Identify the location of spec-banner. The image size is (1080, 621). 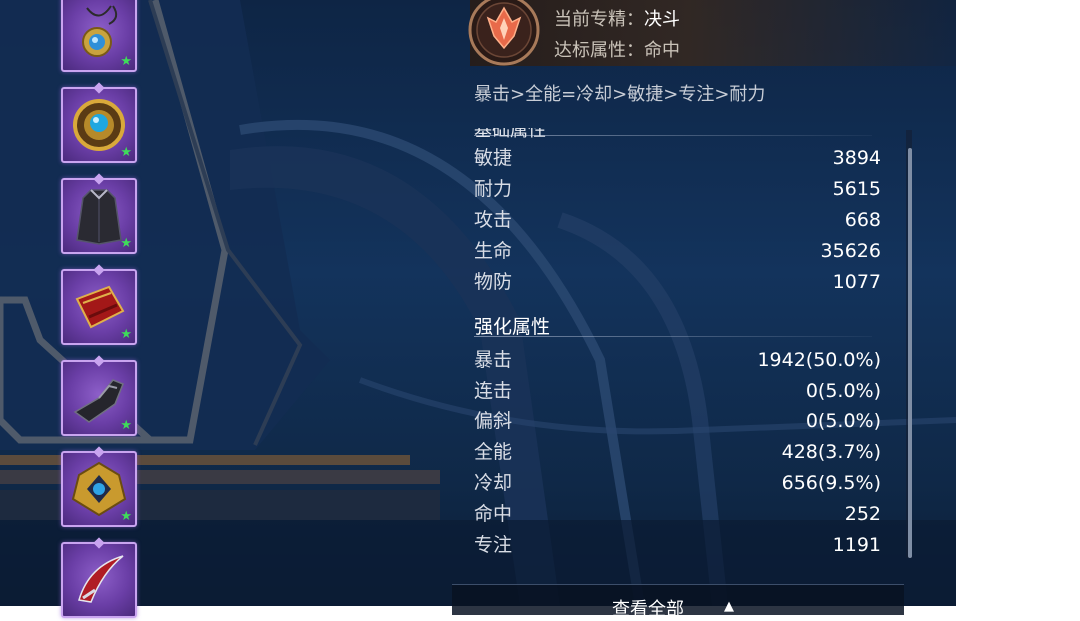
(713, 33).